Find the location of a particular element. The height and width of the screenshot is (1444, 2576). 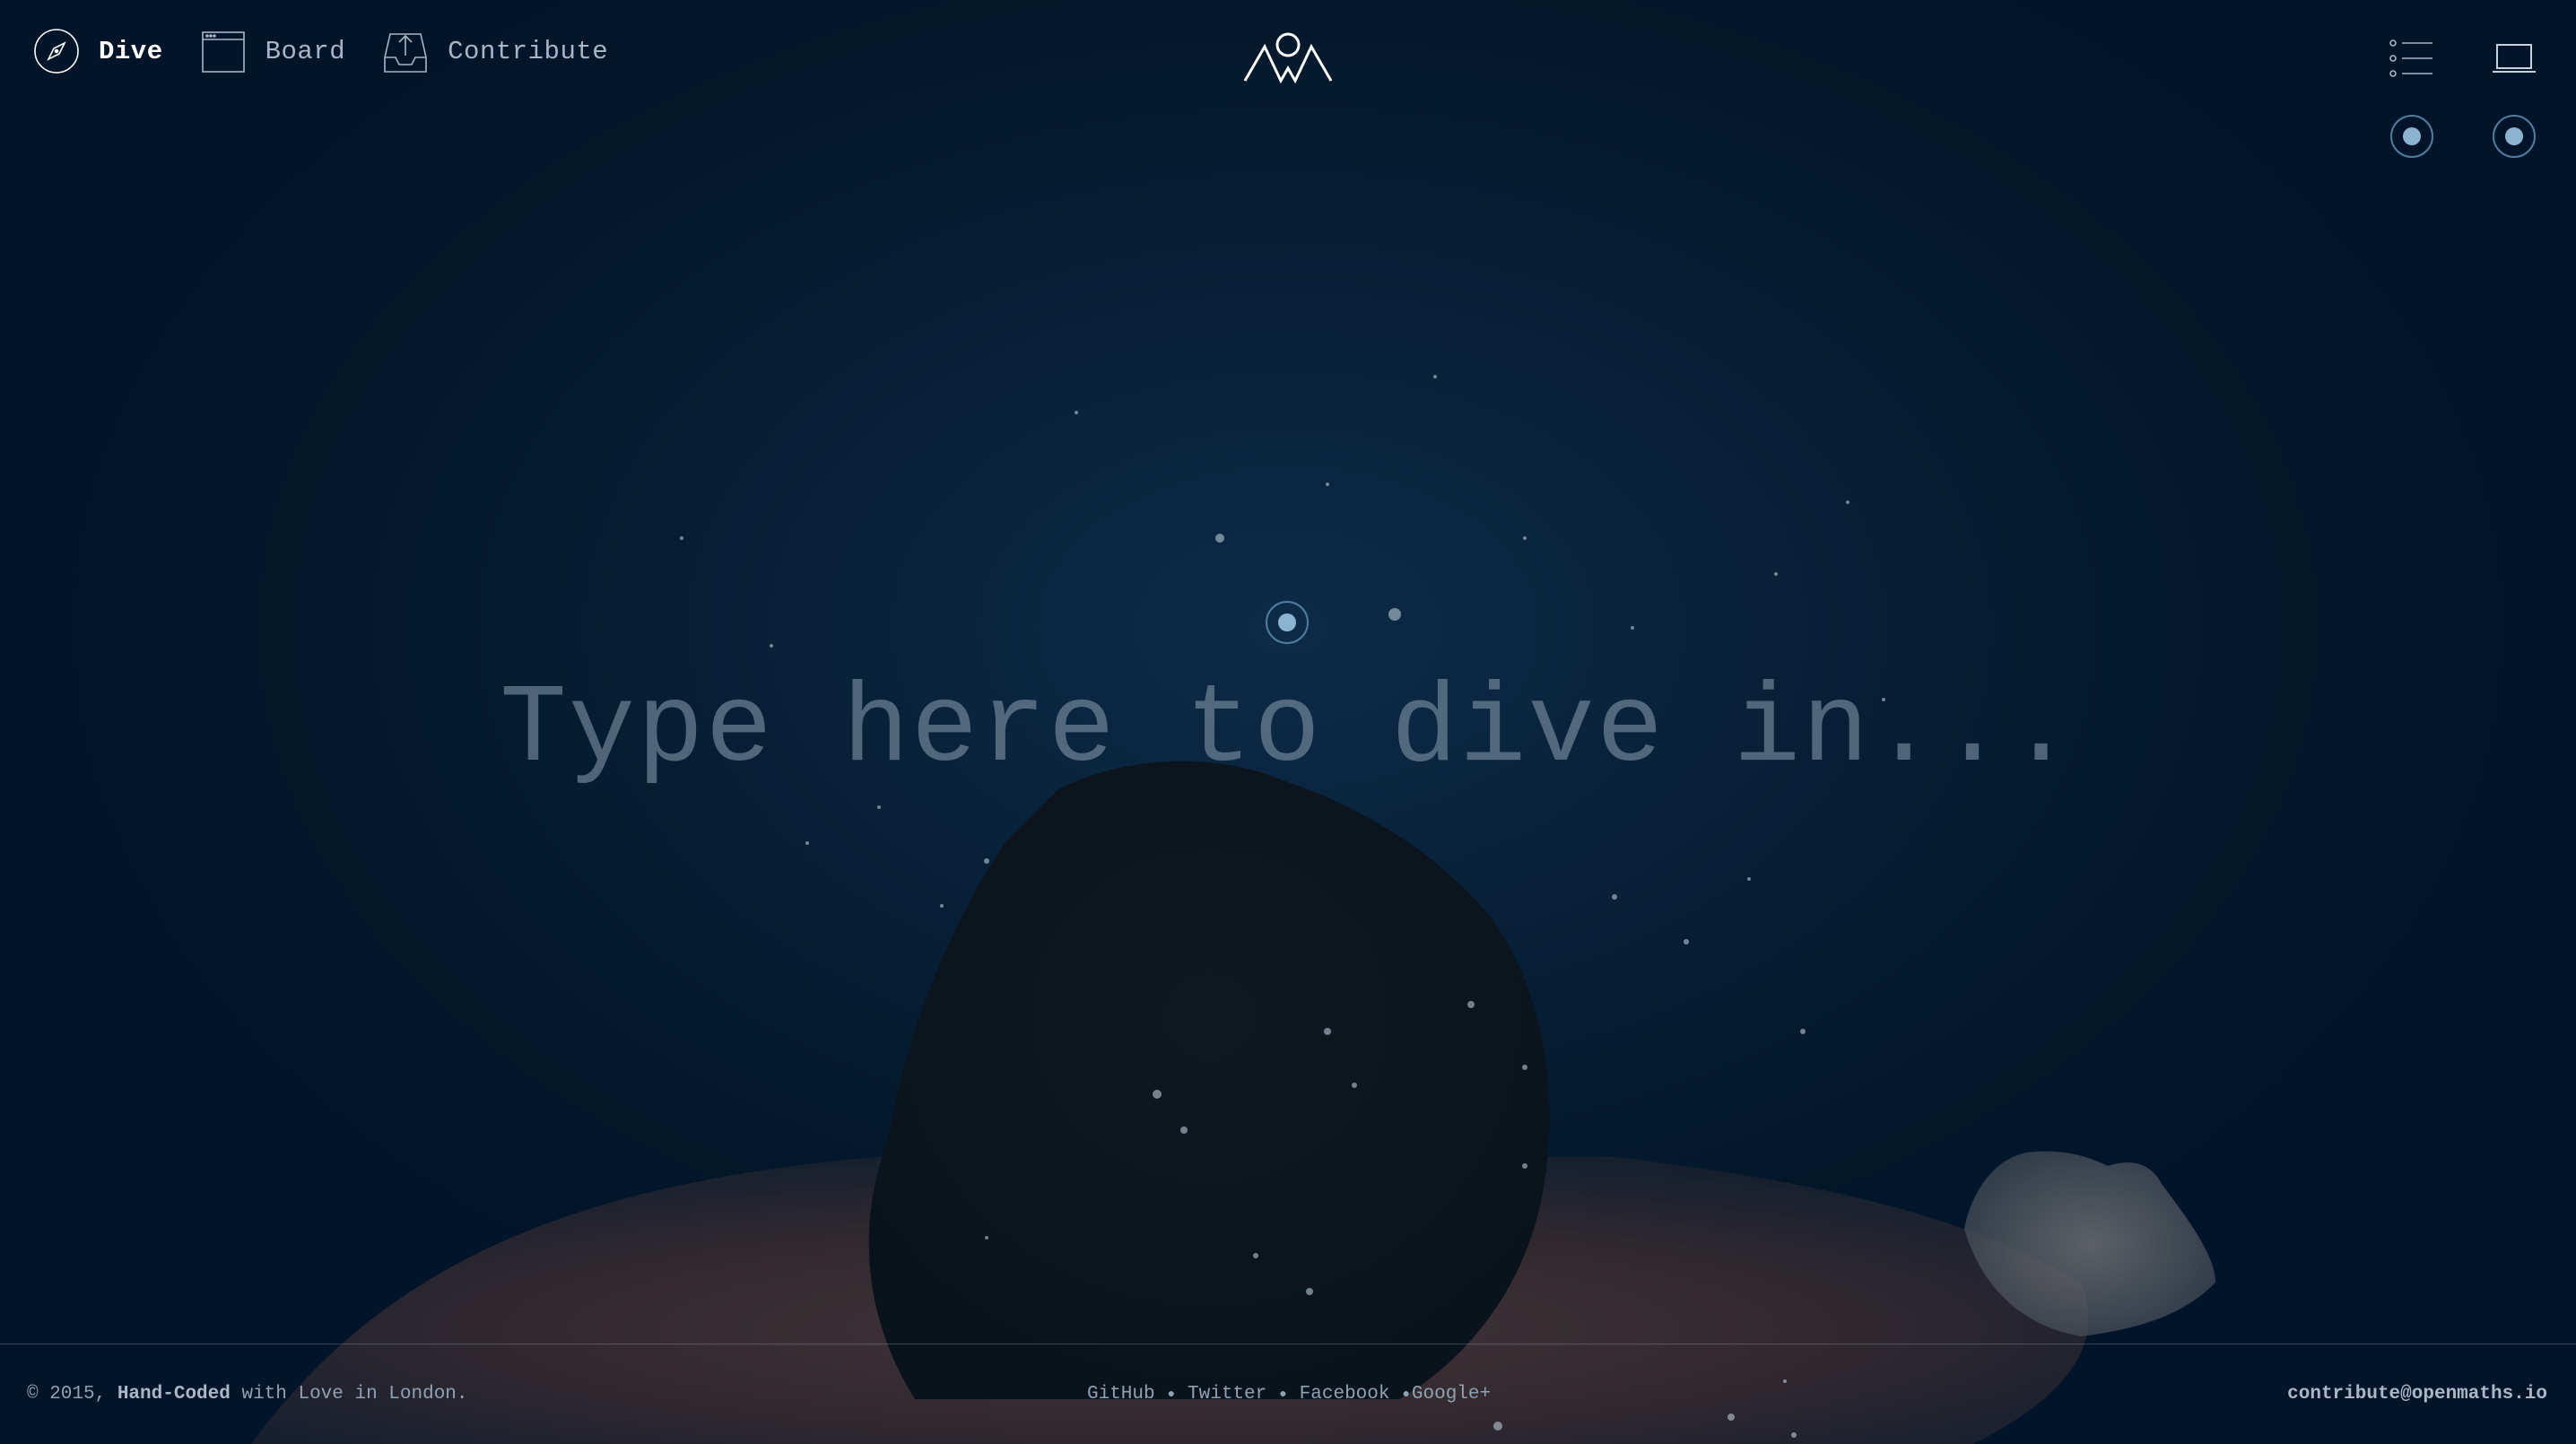

footer-social-links: GitHub ● Twitter ● Facebook ● Google+ is located at coordinates (1289, 1394).